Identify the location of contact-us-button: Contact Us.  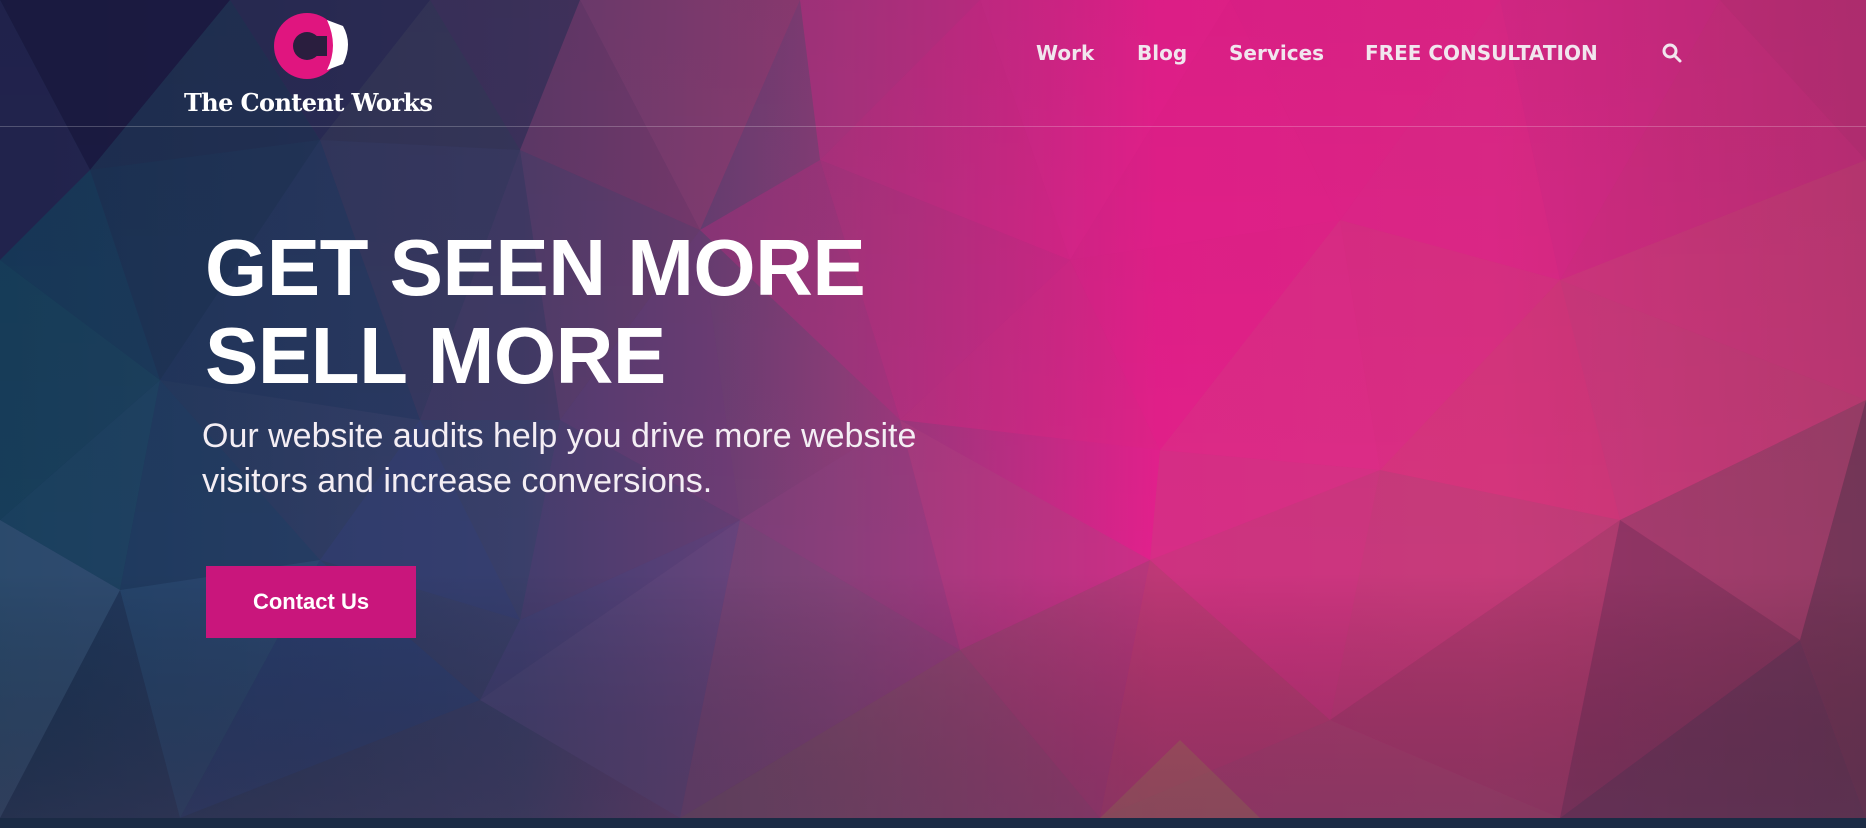
(311, 602).